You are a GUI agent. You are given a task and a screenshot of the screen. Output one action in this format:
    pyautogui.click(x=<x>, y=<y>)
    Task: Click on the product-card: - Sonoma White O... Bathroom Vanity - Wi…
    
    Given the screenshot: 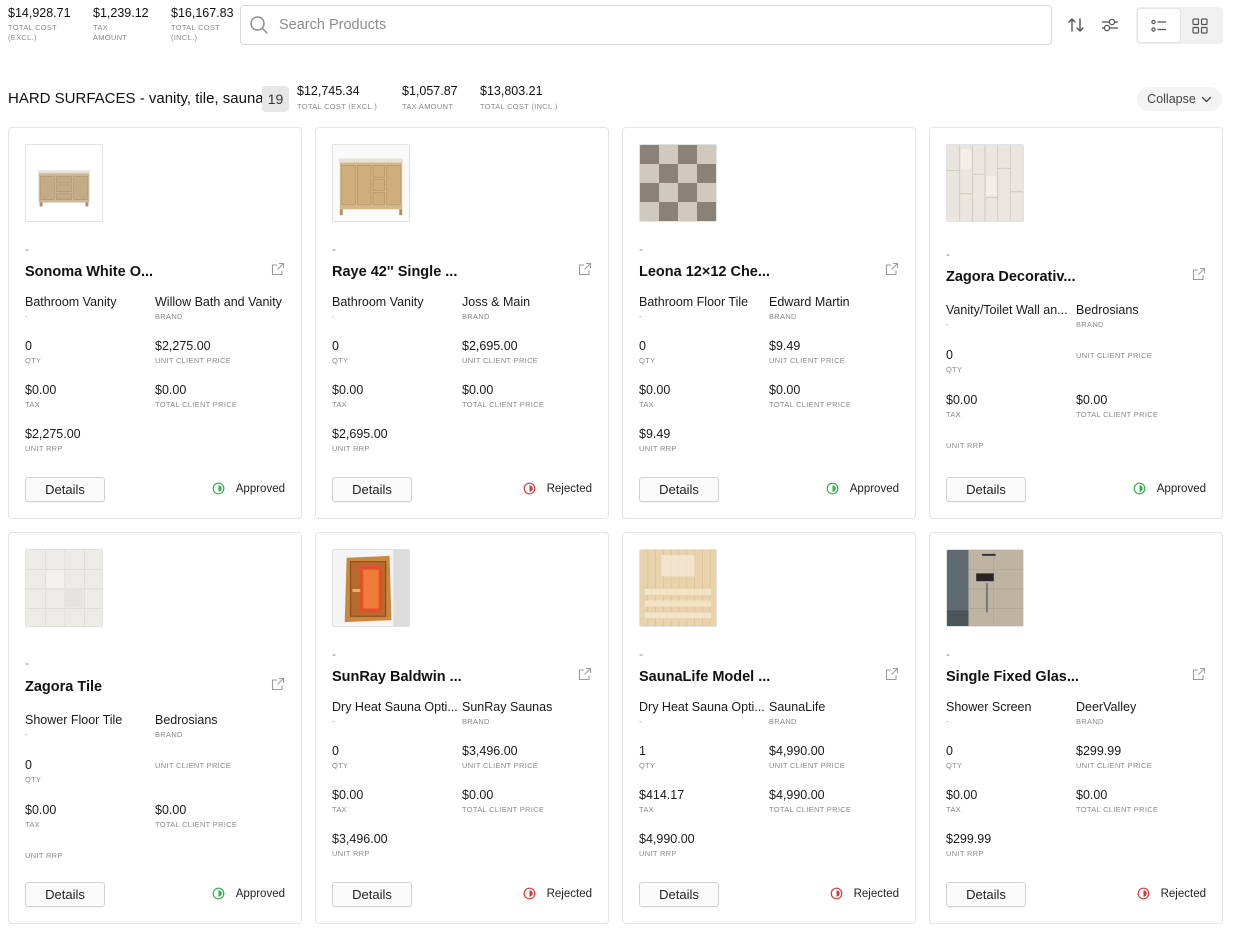 What is the action you would take?
    pyautogui.click(x=155, y=323)
    